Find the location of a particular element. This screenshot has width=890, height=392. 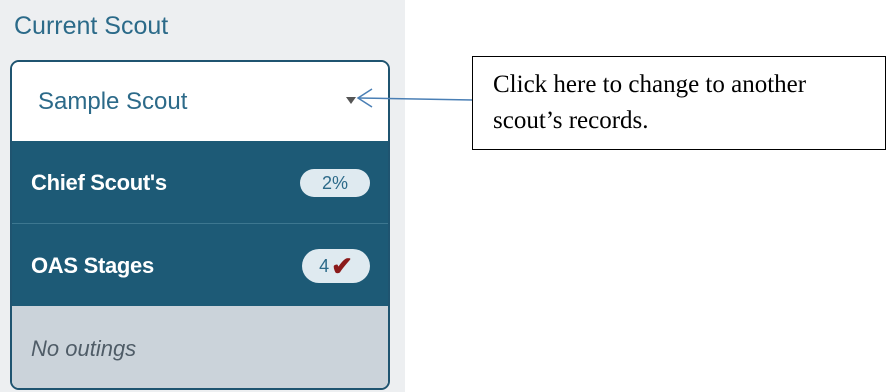

nav-item-chief-scouts: Chief Scout's 2% is located at coordinates (200, 182).